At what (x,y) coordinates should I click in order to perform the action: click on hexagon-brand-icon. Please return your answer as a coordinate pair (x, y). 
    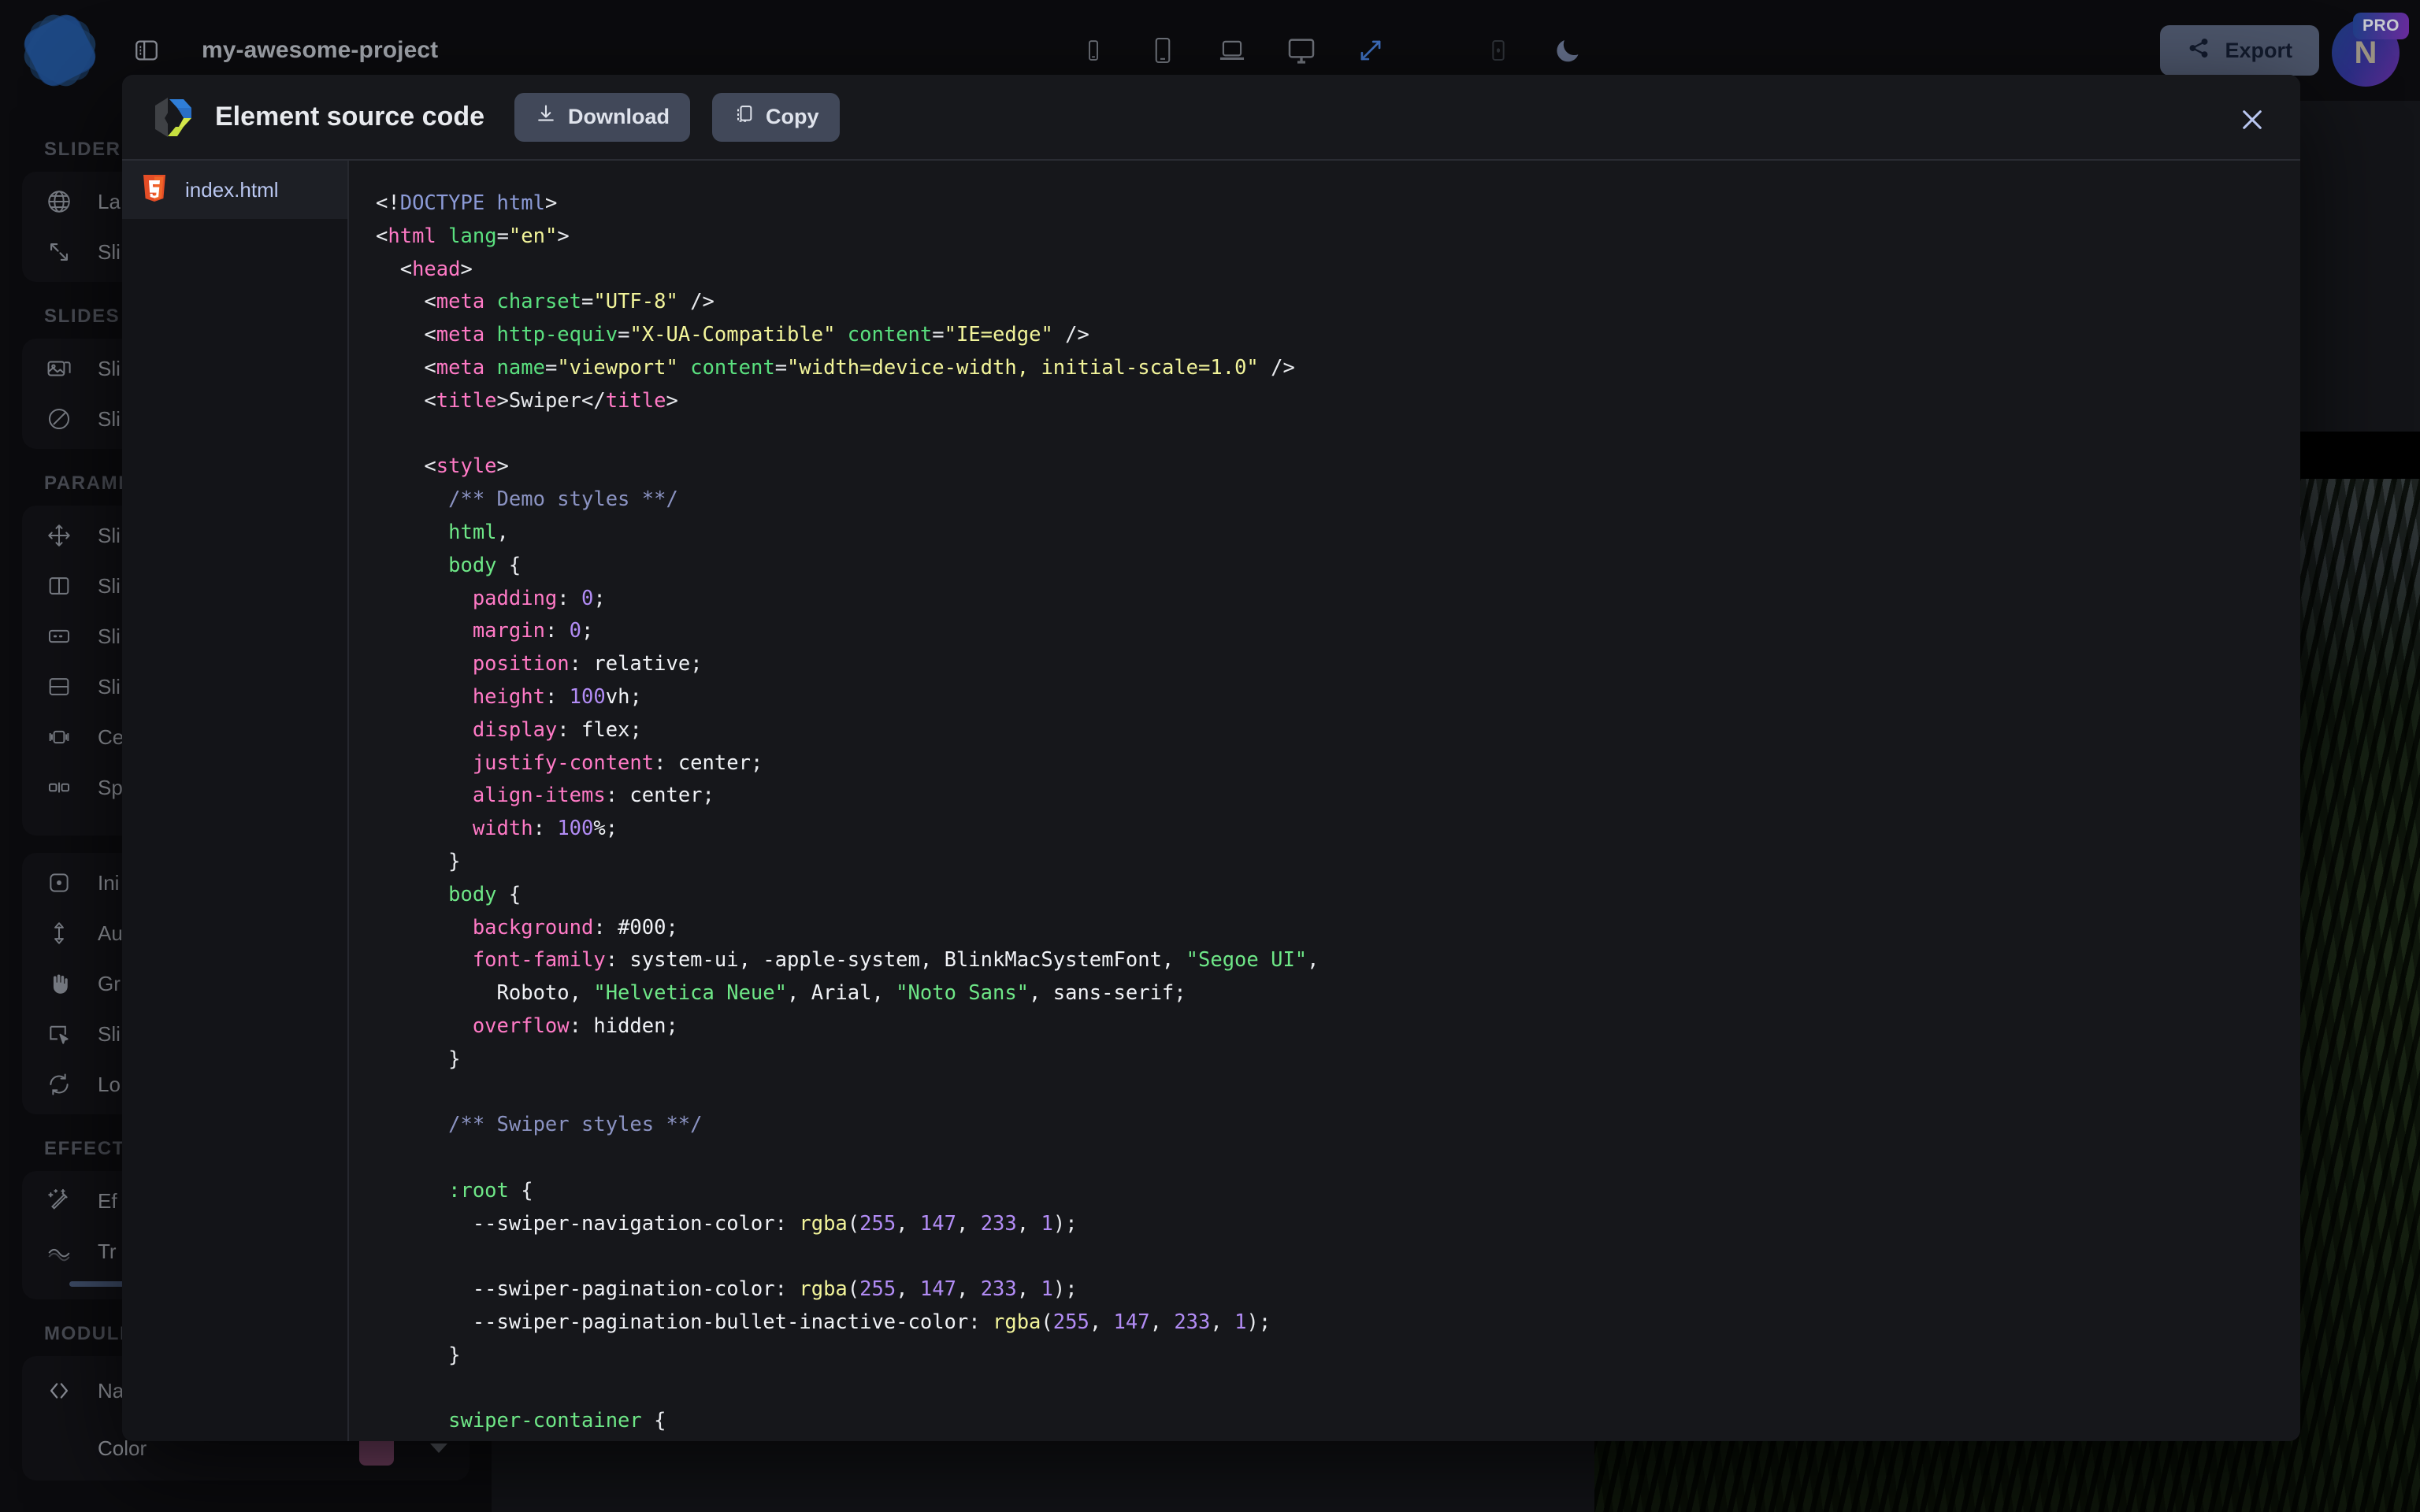
    Looking at the image, I should click on (173, 117).